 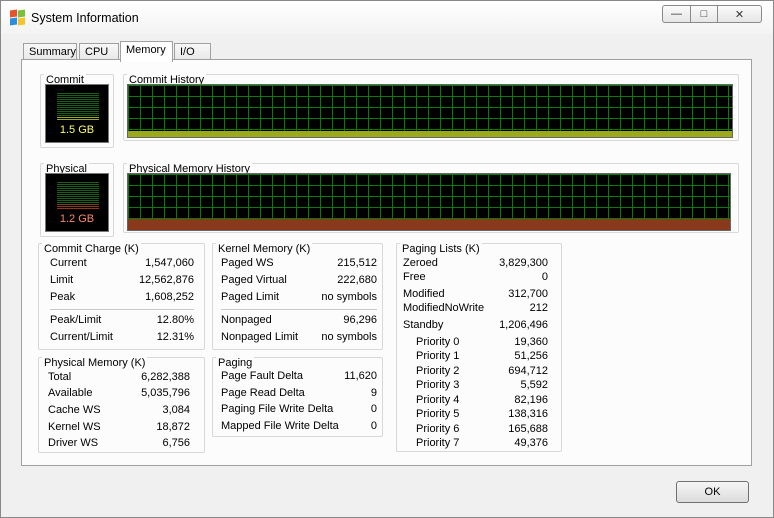 What do you see at coordinates (482, 429) in the screenshot?
I see `standby-priority-6: Priority 6 165,688` at bounding box center [482, 429].